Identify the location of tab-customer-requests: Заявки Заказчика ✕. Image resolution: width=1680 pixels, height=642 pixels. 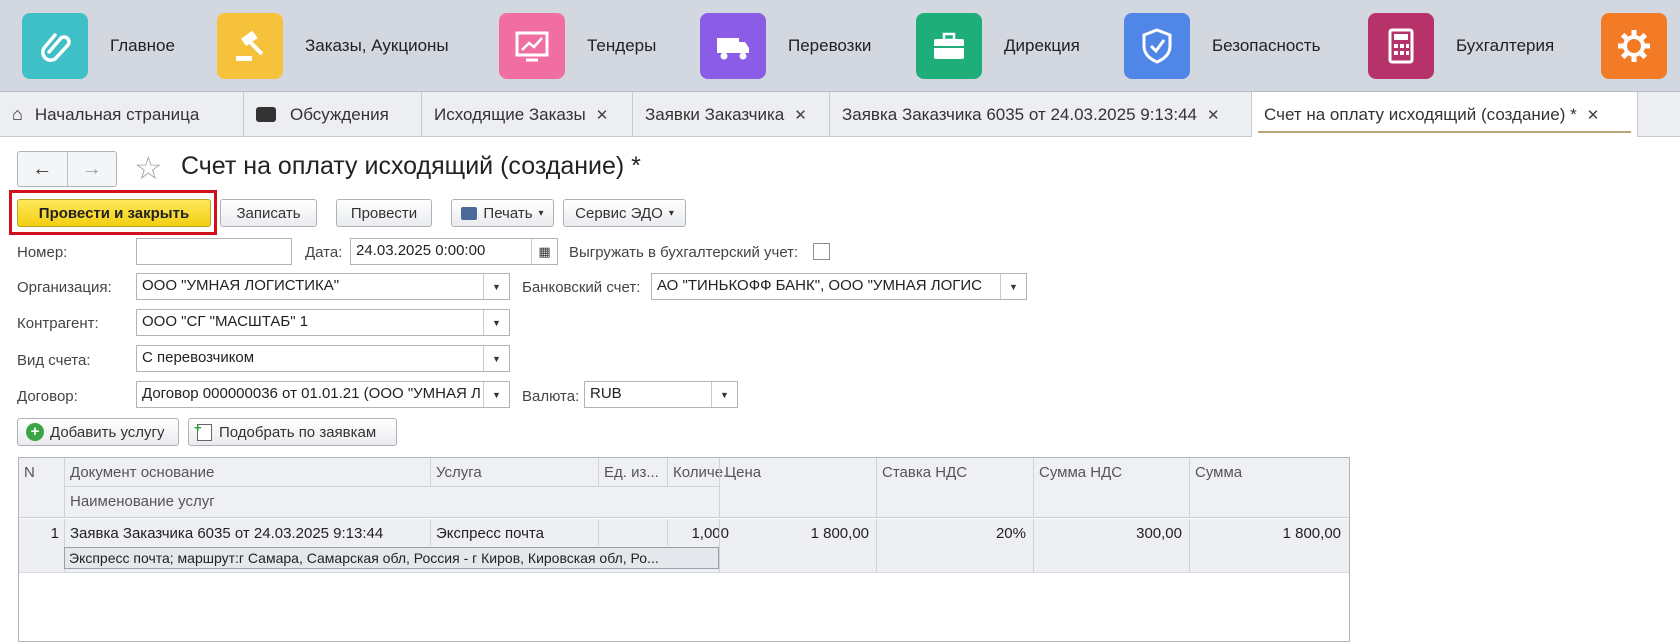
(731, 114).